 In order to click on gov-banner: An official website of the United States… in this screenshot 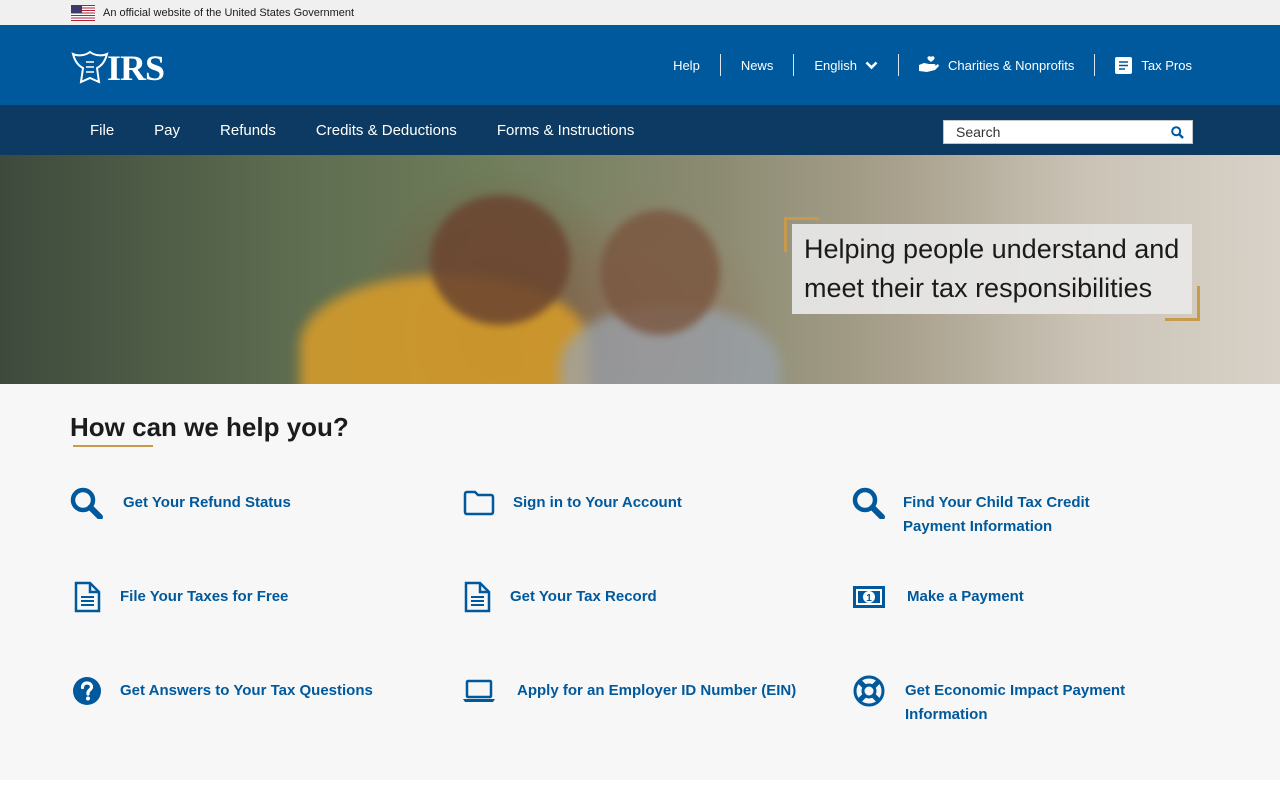, I will do `click(640, 12)`.